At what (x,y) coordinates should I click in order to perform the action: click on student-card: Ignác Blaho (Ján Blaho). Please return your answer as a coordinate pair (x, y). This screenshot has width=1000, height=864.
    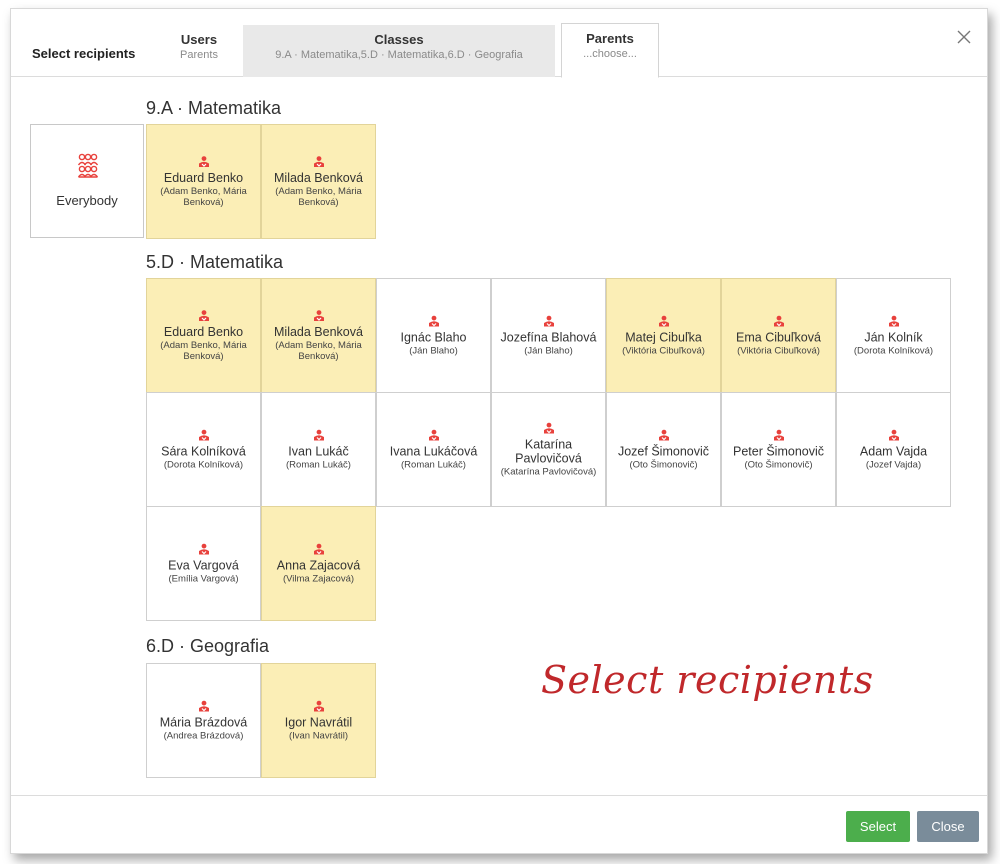
    Looking at the image, I should click on (433, 335).